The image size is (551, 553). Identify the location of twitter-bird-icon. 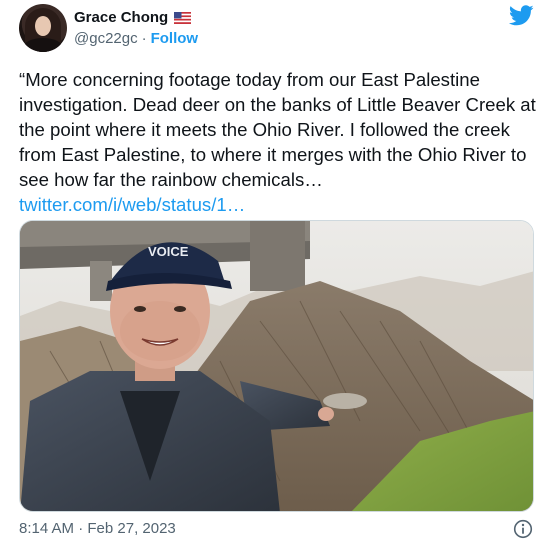
(521, 15).